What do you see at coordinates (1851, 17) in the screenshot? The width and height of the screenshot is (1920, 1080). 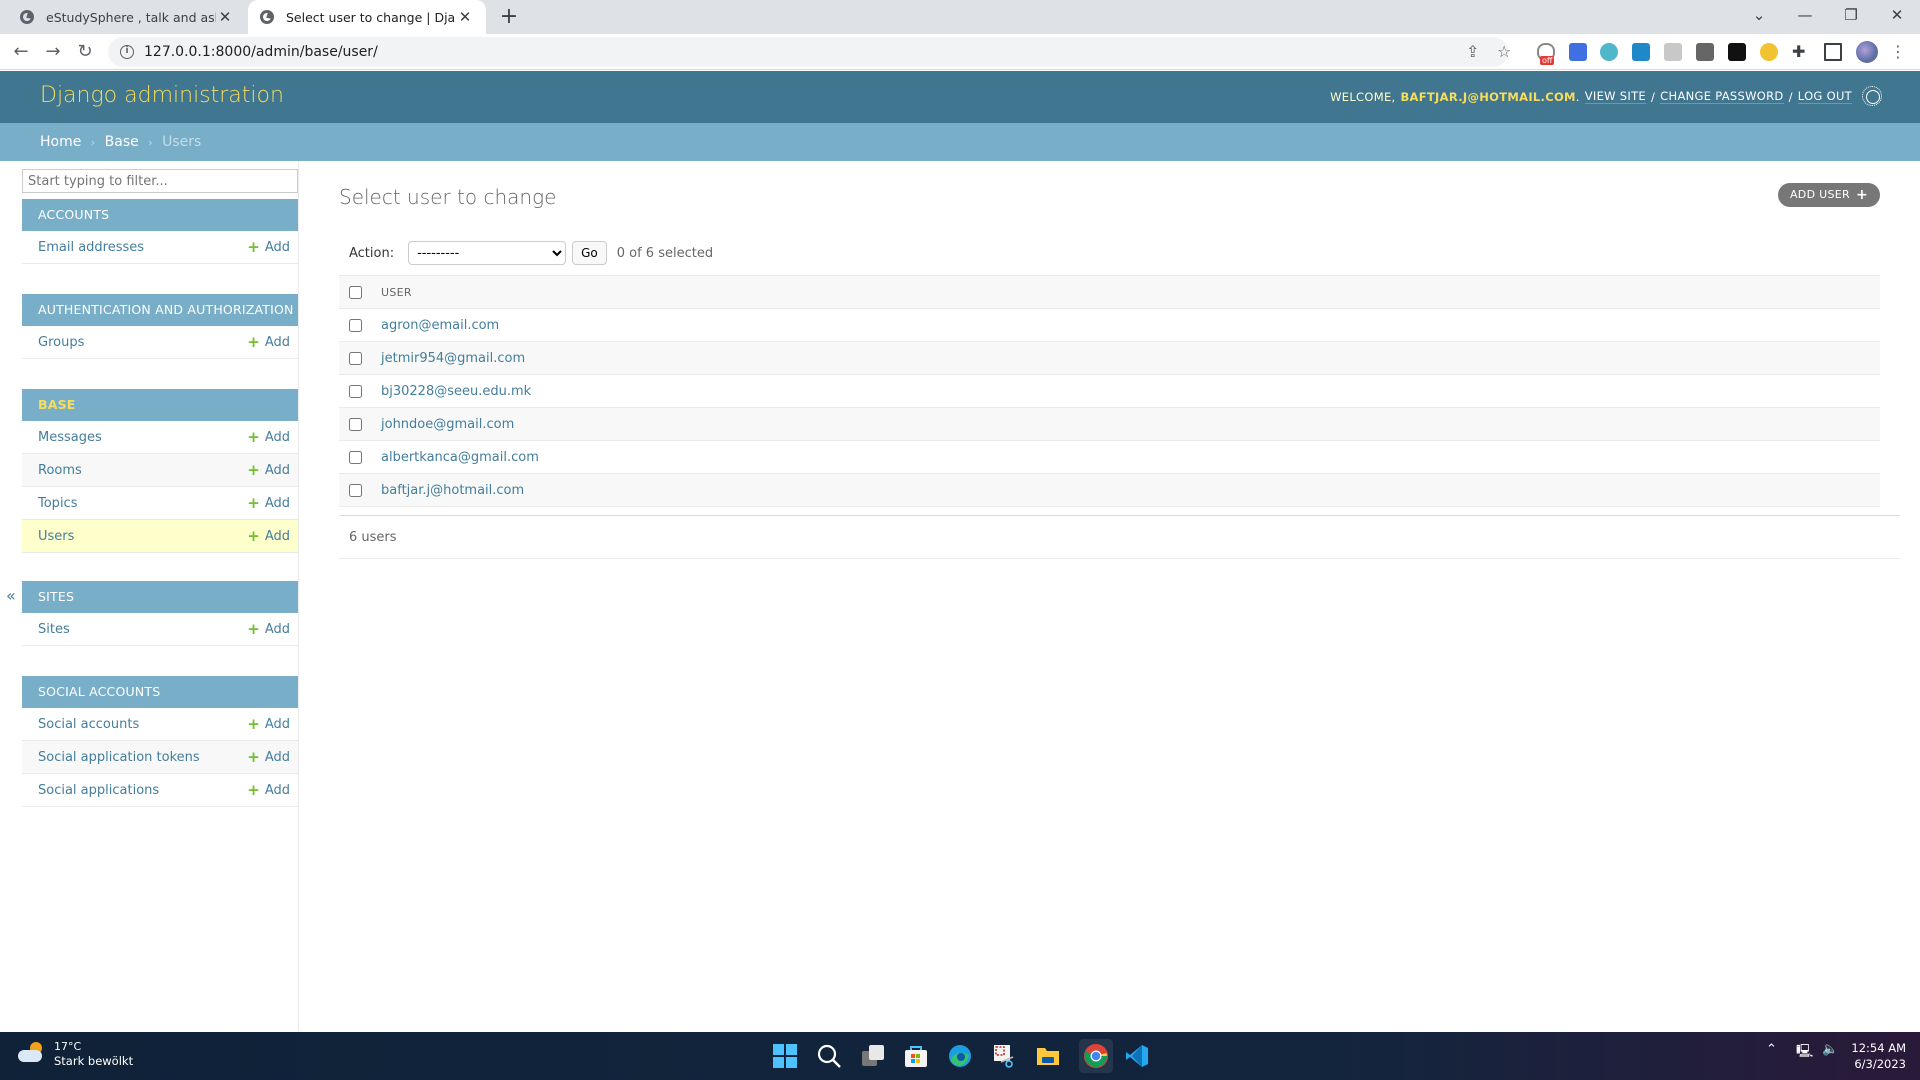 I see `restore-button: ❐` at bounding box center [1851, 17].